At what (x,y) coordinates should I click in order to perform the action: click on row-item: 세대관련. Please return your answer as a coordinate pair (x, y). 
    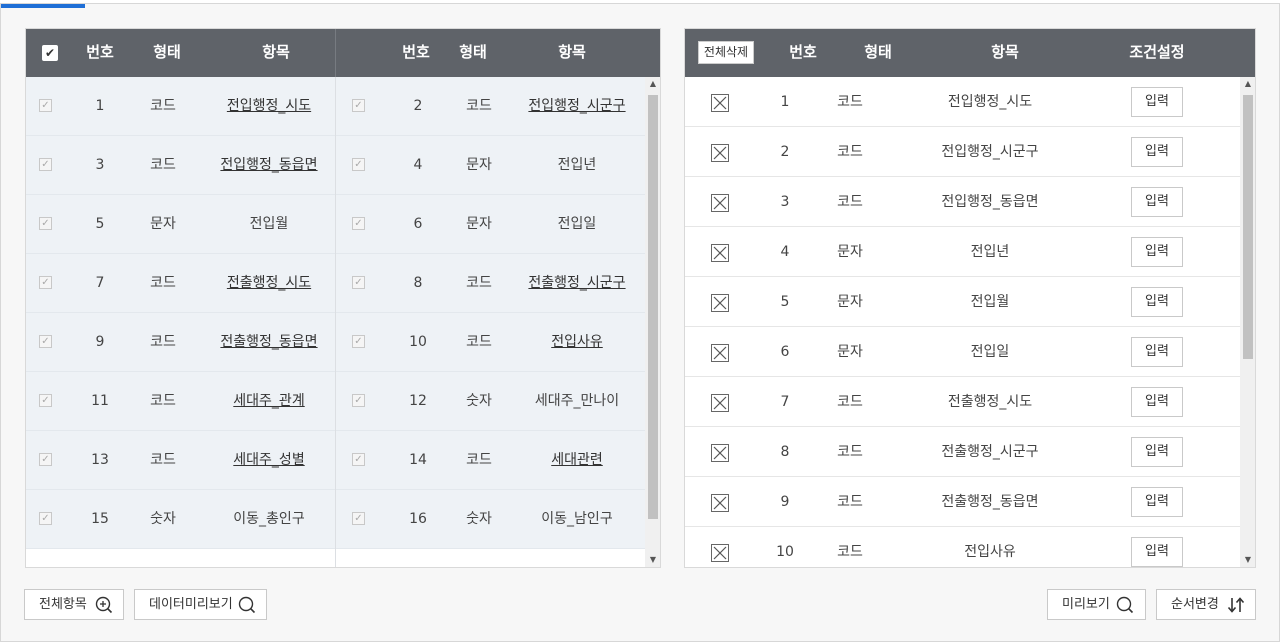
    Looking at the image, I should click on (577, 460).